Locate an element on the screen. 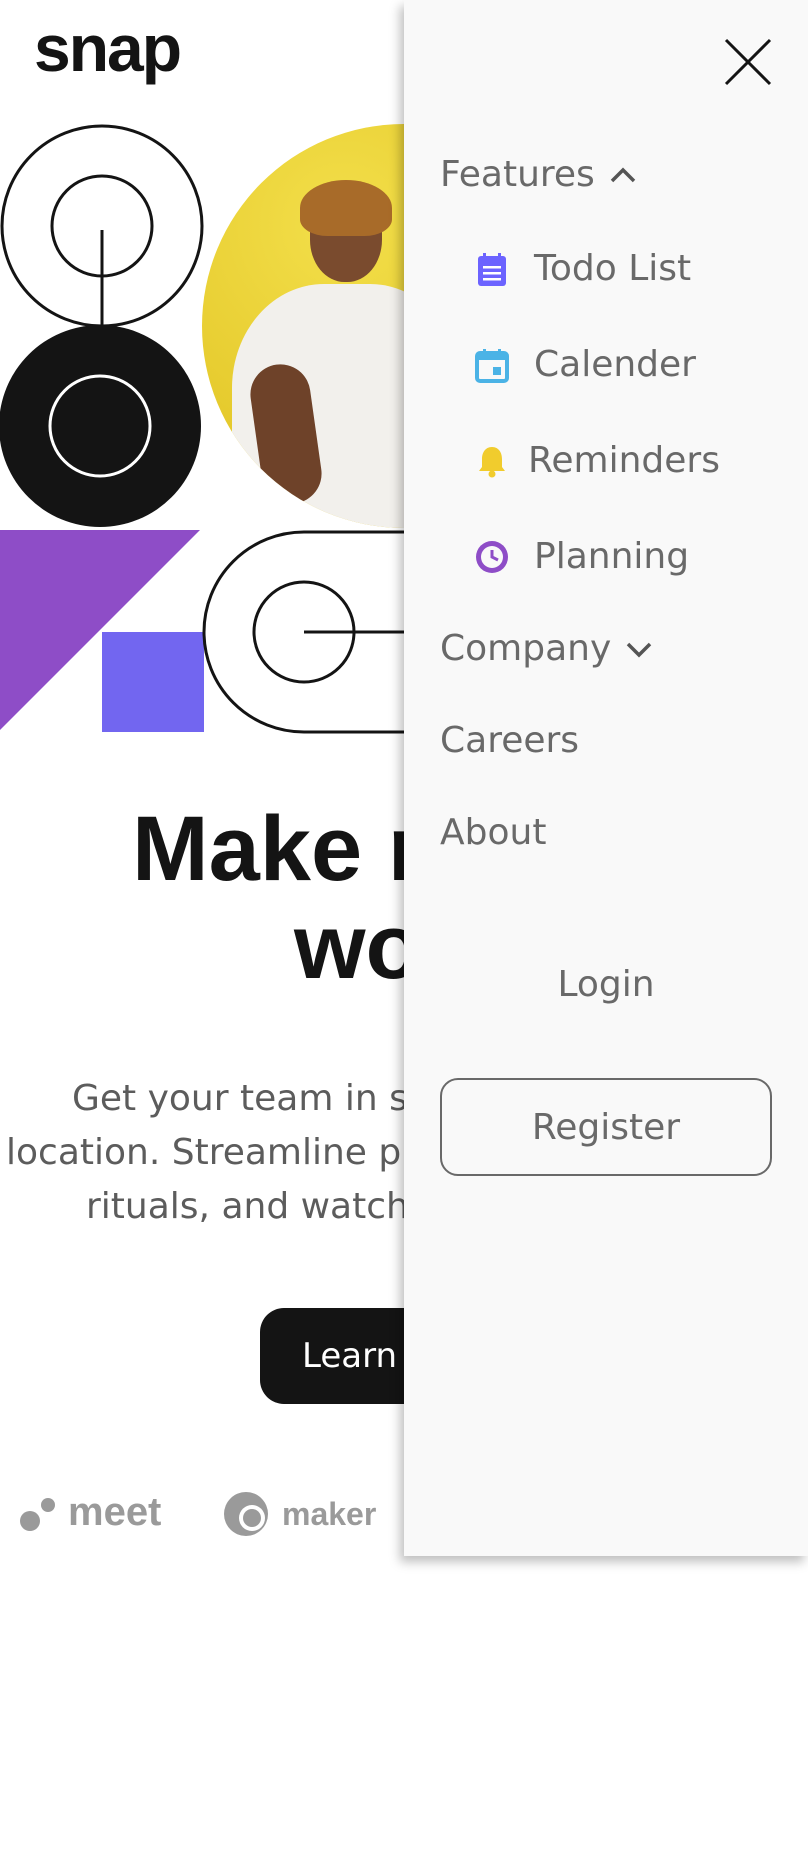  brand-maker-label: maker is located at coordinates (329, 1513).